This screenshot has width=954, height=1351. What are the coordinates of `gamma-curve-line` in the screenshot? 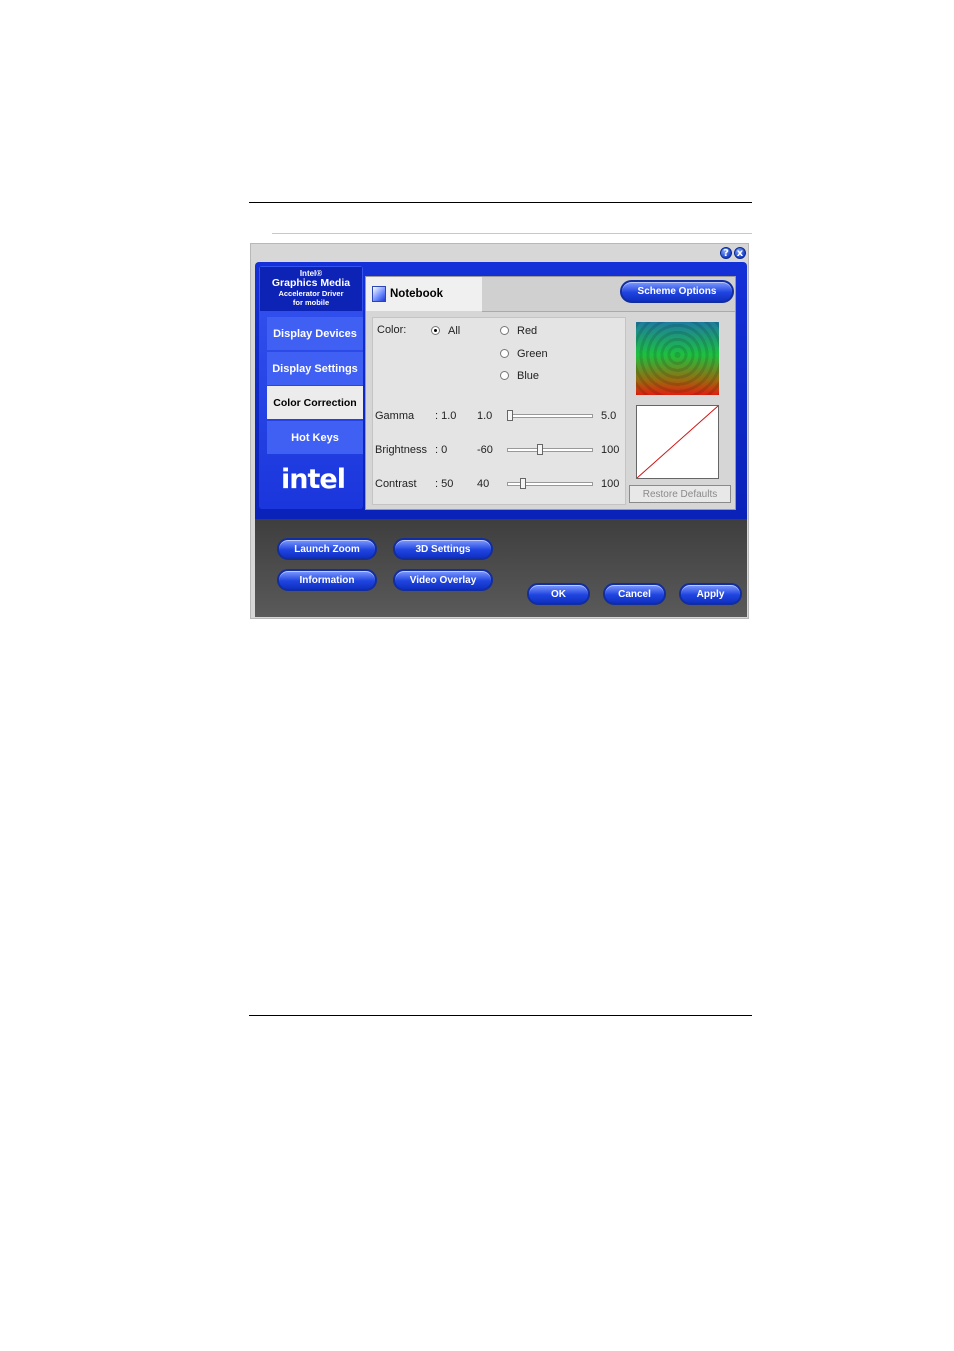 It's located at (677, 442).